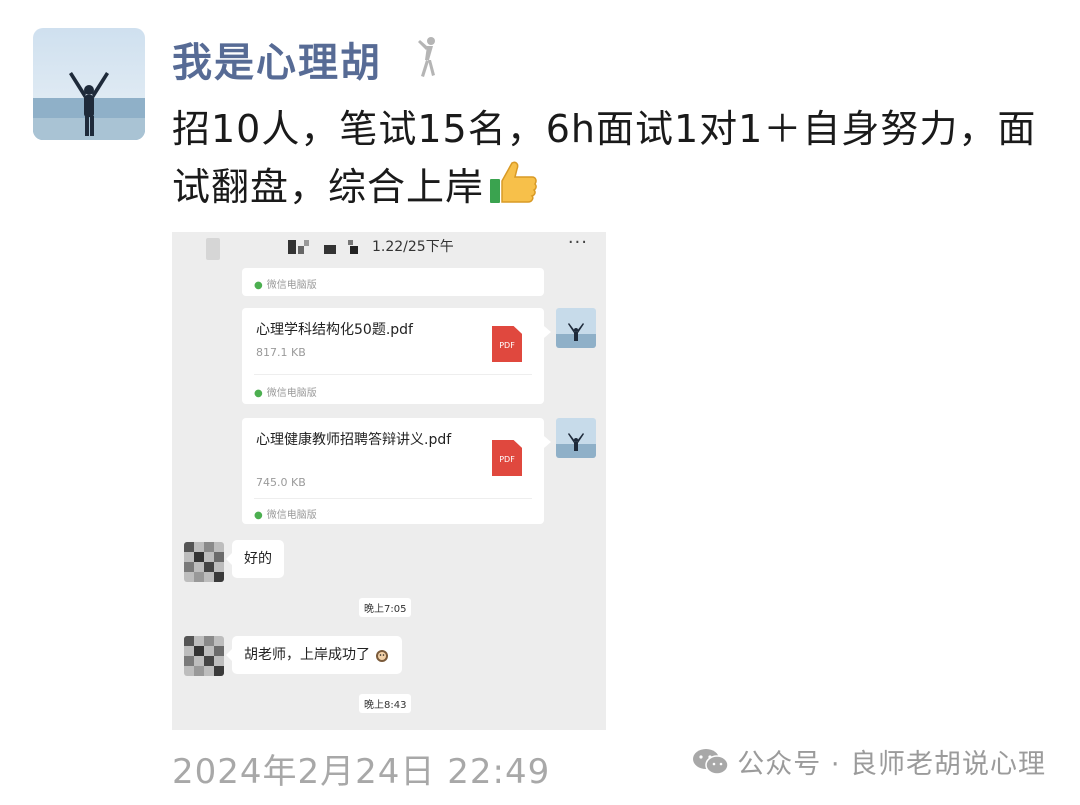  Describe the element at coordinates (89, 84) in the screenshot. I see `author-avatar` at that location.